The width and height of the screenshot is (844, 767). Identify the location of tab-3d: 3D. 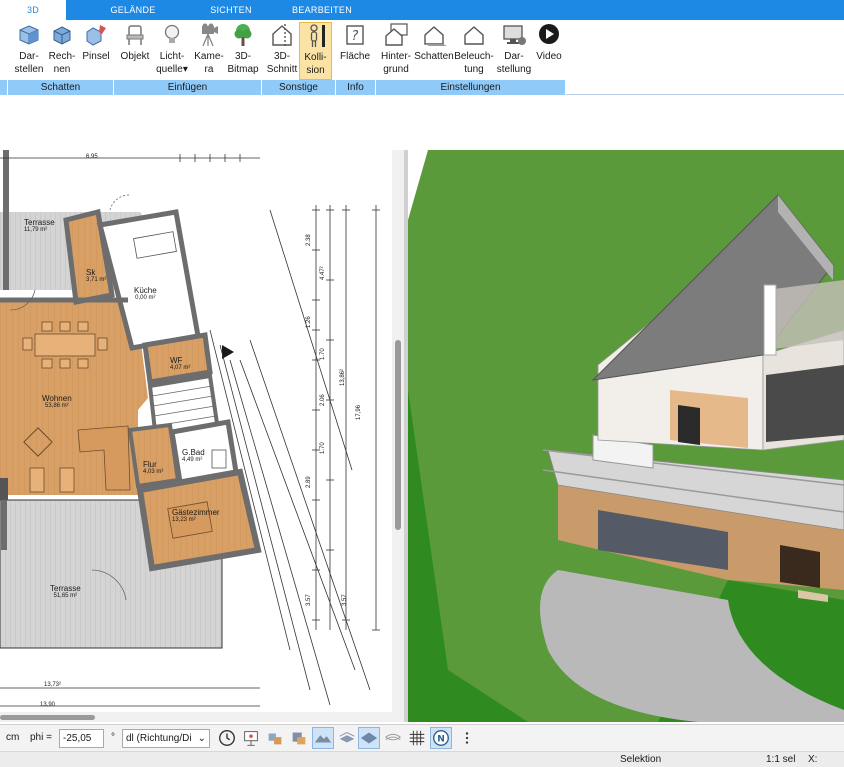
(33, 10).